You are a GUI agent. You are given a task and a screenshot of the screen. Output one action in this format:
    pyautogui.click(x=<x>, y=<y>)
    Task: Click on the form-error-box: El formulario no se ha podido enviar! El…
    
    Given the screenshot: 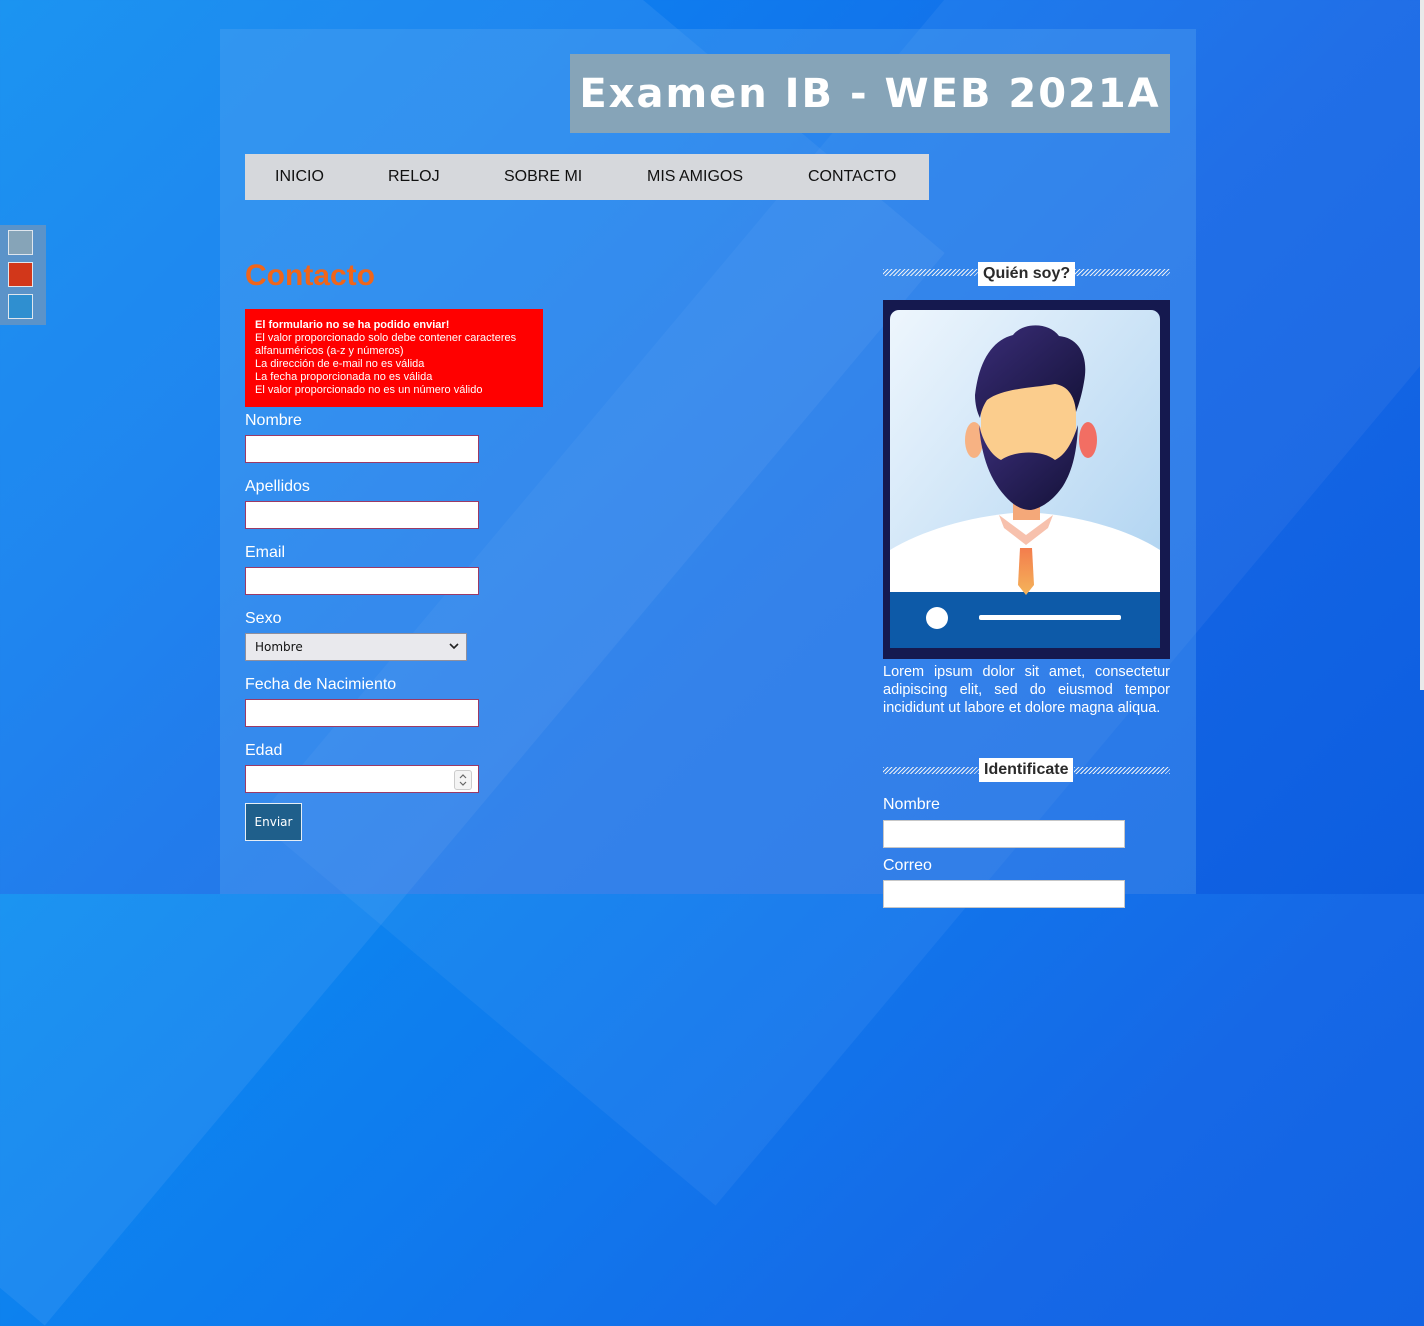 What is the action you would take?
    pyautogui.click(x=394, y=358)
    